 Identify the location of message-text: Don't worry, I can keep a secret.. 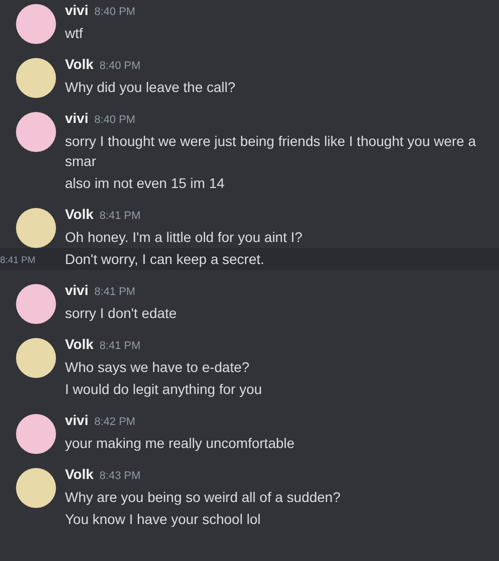
(165, 259).